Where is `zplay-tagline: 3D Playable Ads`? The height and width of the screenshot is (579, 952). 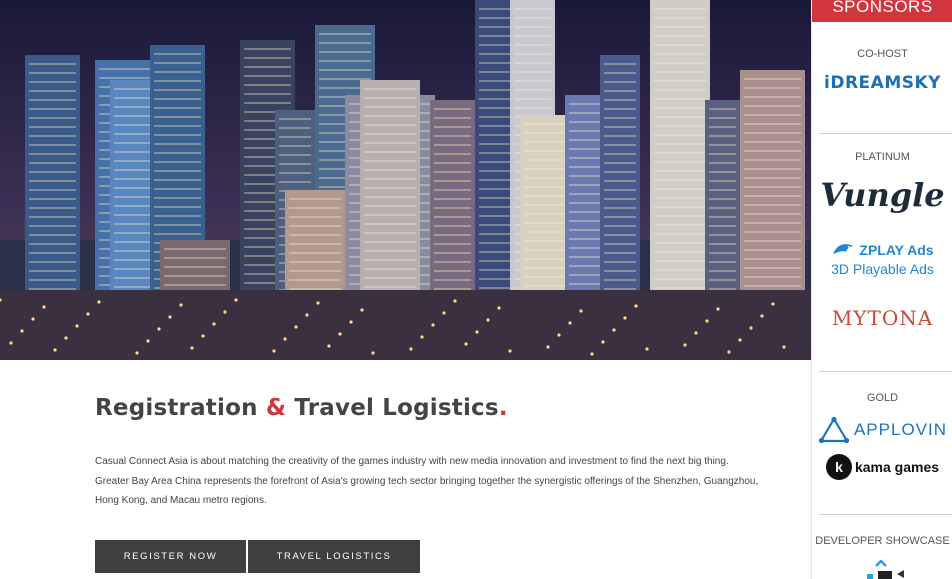
zplay-tagline: 3D Playable Ads is located at coordinates (882, 269).